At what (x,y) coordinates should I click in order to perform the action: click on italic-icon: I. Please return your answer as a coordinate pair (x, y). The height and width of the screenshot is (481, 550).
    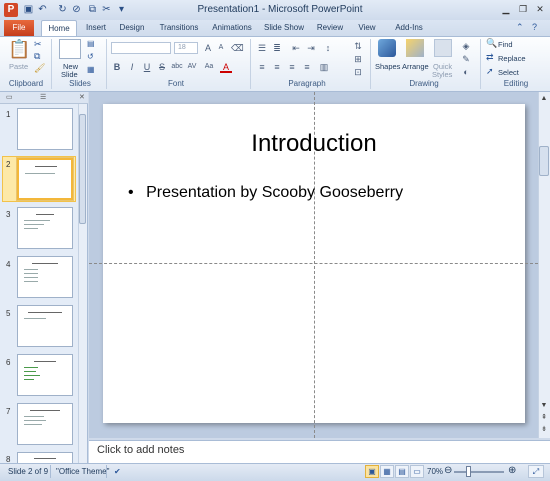
    Looking at the image, I should click on (132, 67).